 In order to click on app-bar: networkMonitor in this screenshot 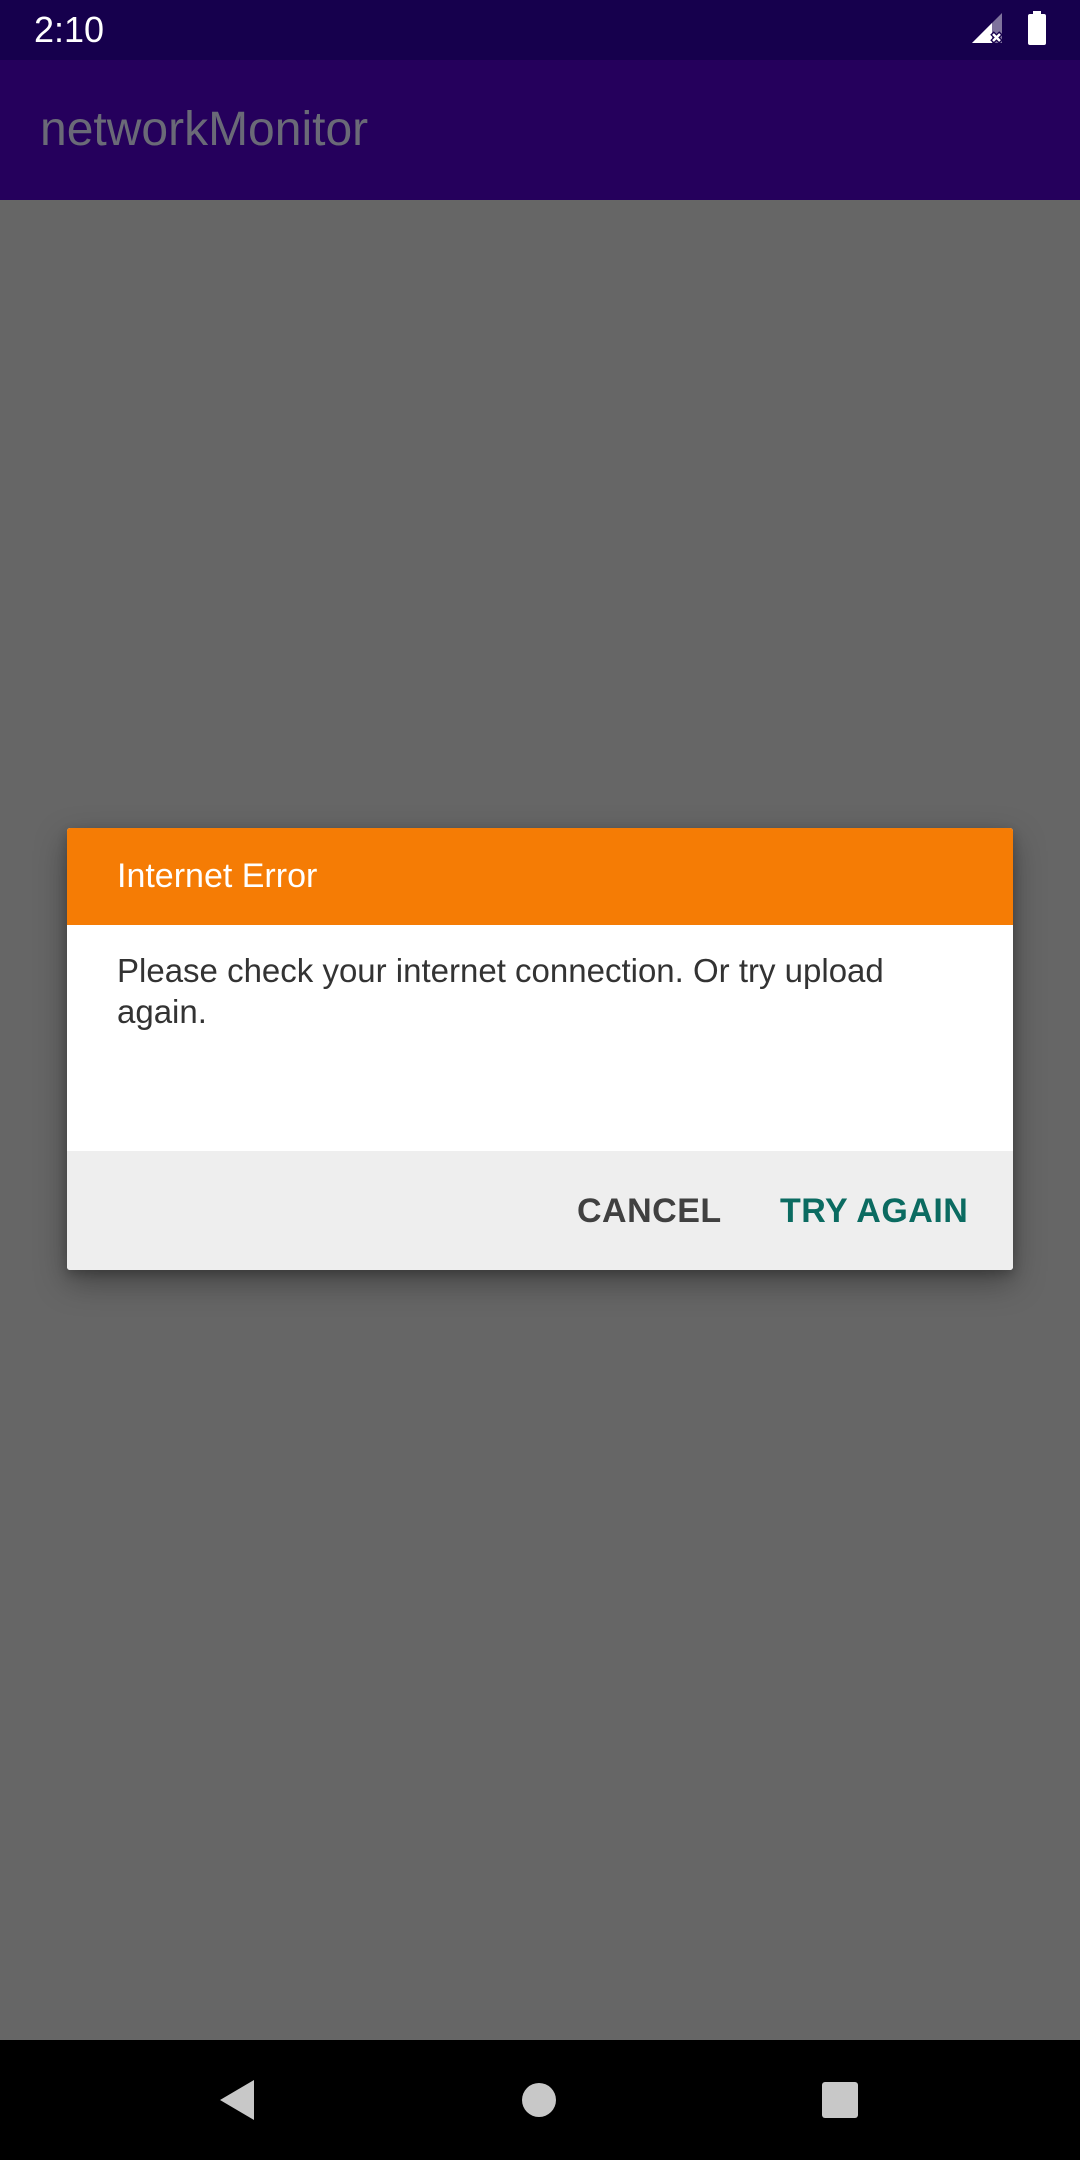, I will do `click(540, 130)`.